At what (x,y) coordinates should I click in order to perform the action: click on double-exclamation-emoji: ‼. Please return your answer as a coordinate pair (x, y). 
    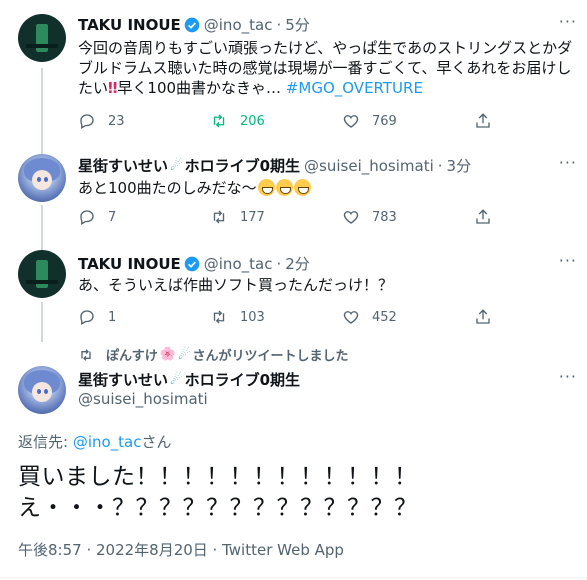
    Looking at the image, I should click on (113, 88).